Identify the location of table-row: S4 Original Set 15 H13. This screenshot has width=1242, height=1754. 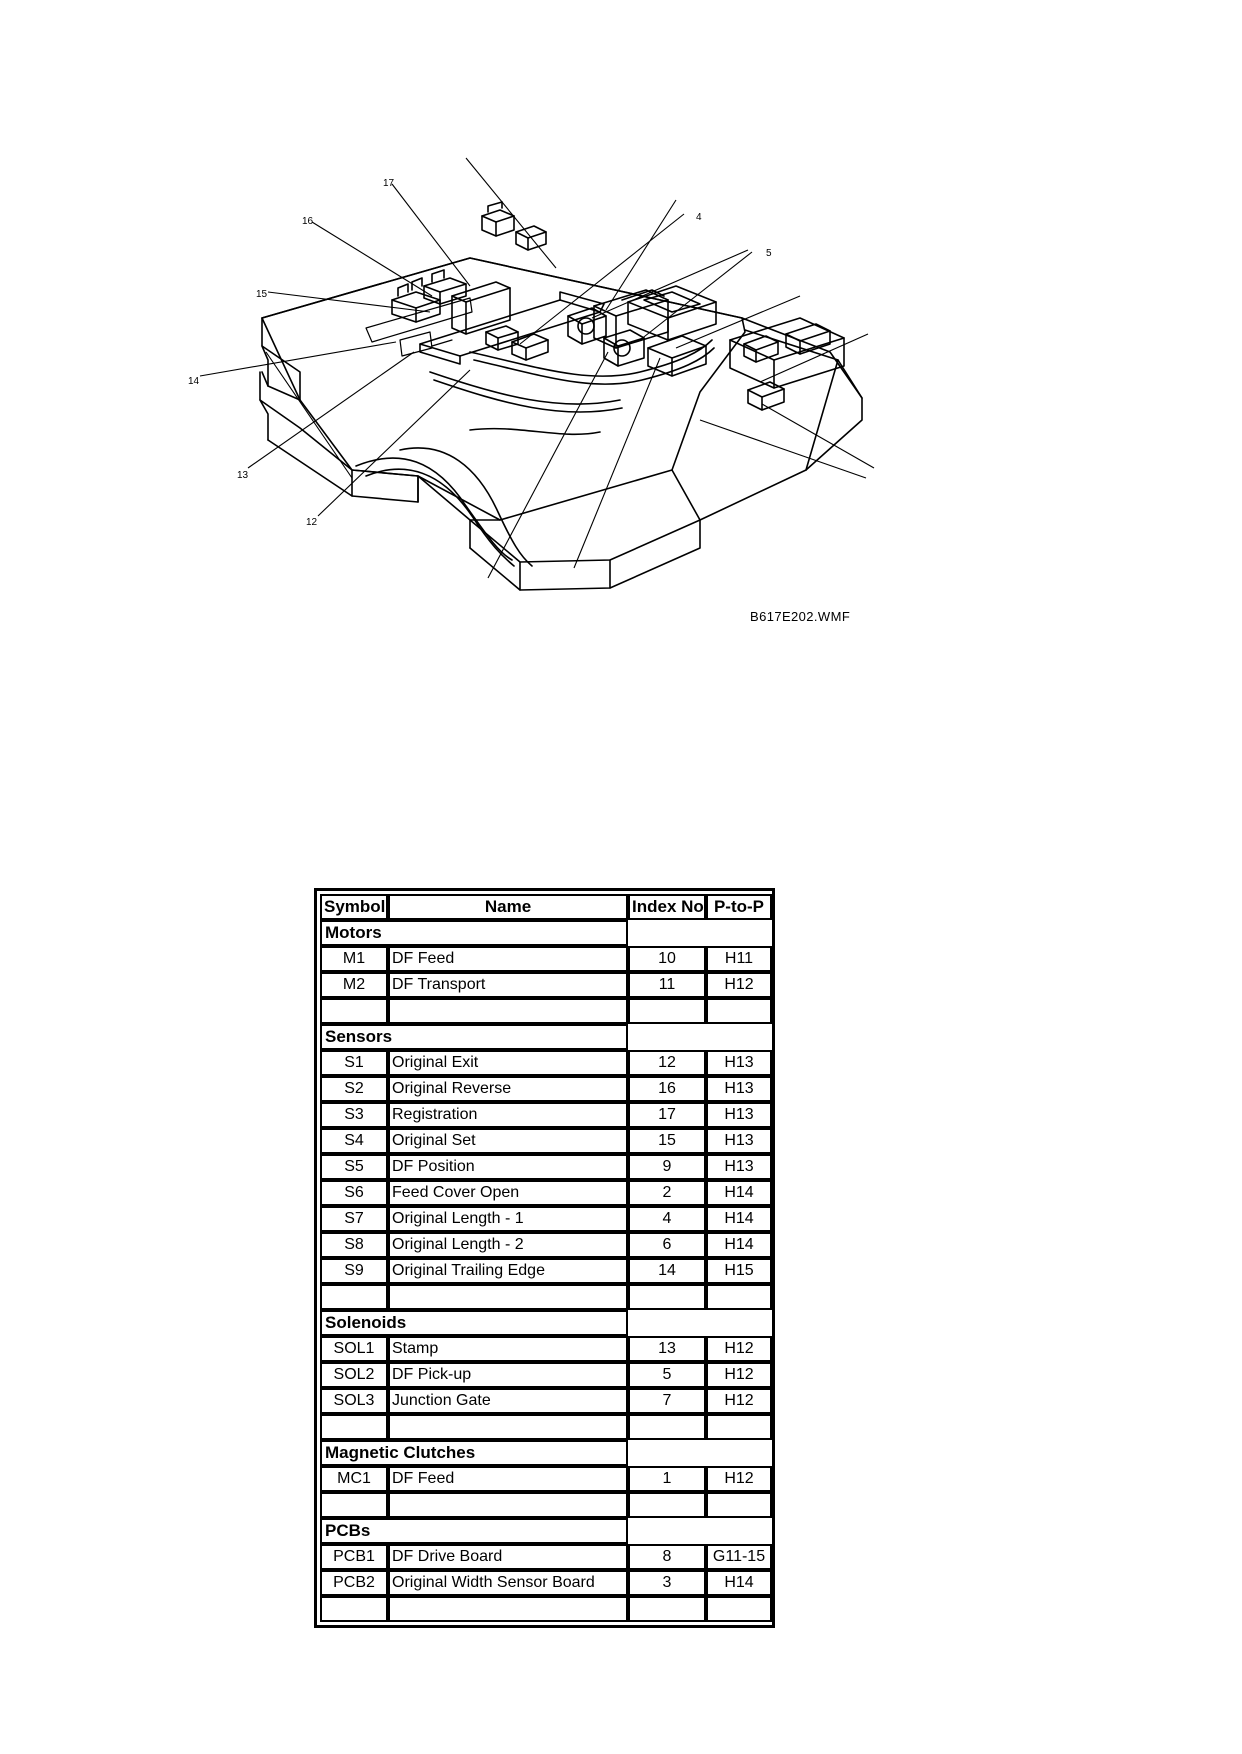
(546, 1141).